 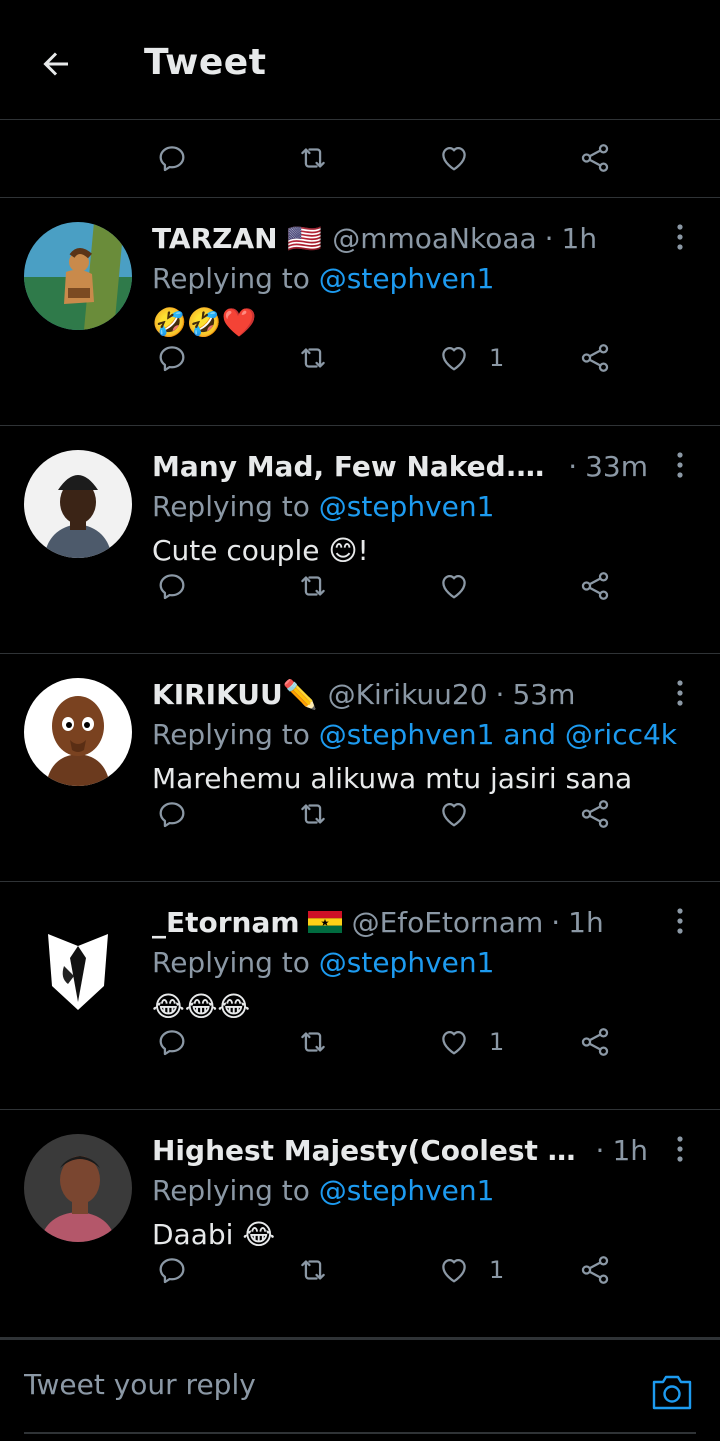 I want to click on tweet-header: Many Mad, Few Naked.😉 ... · 33m, so click(x=400, y=466).